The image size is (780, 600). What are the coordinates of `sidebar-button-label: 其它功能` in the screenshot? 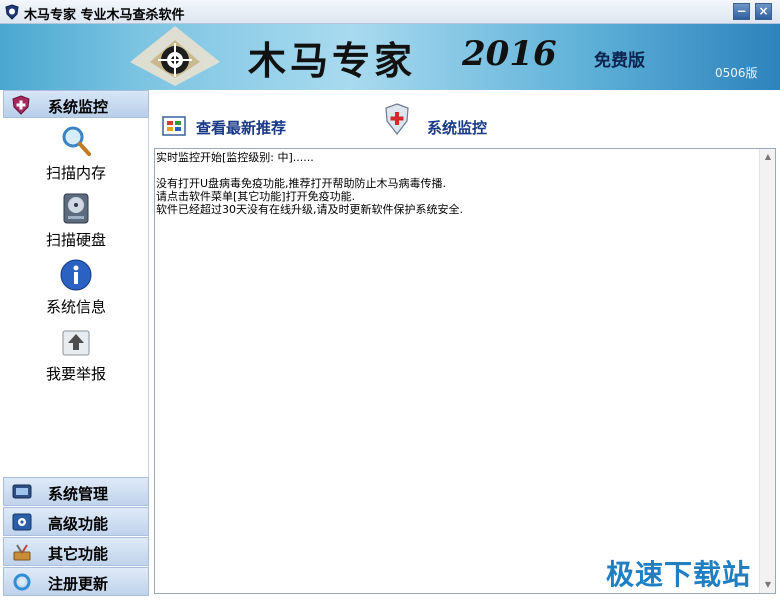 It's located at (78, 554).